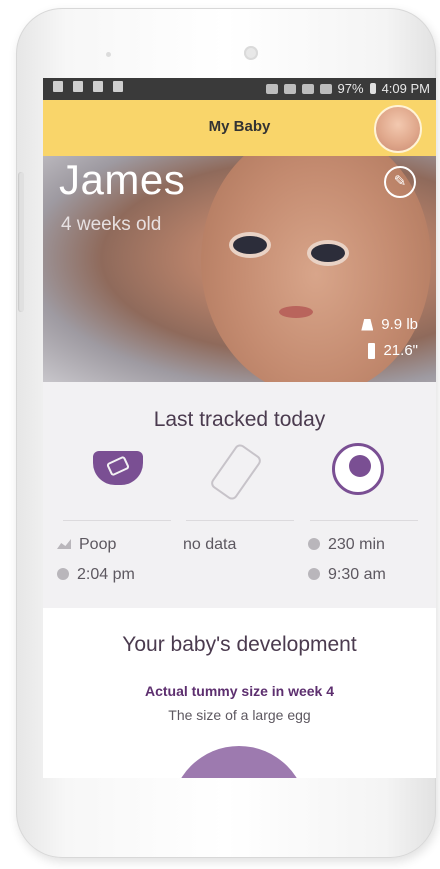  Describe the element at coordinates (239, 128) in the screenshot. I see `app-bar: My Baby` at that location.